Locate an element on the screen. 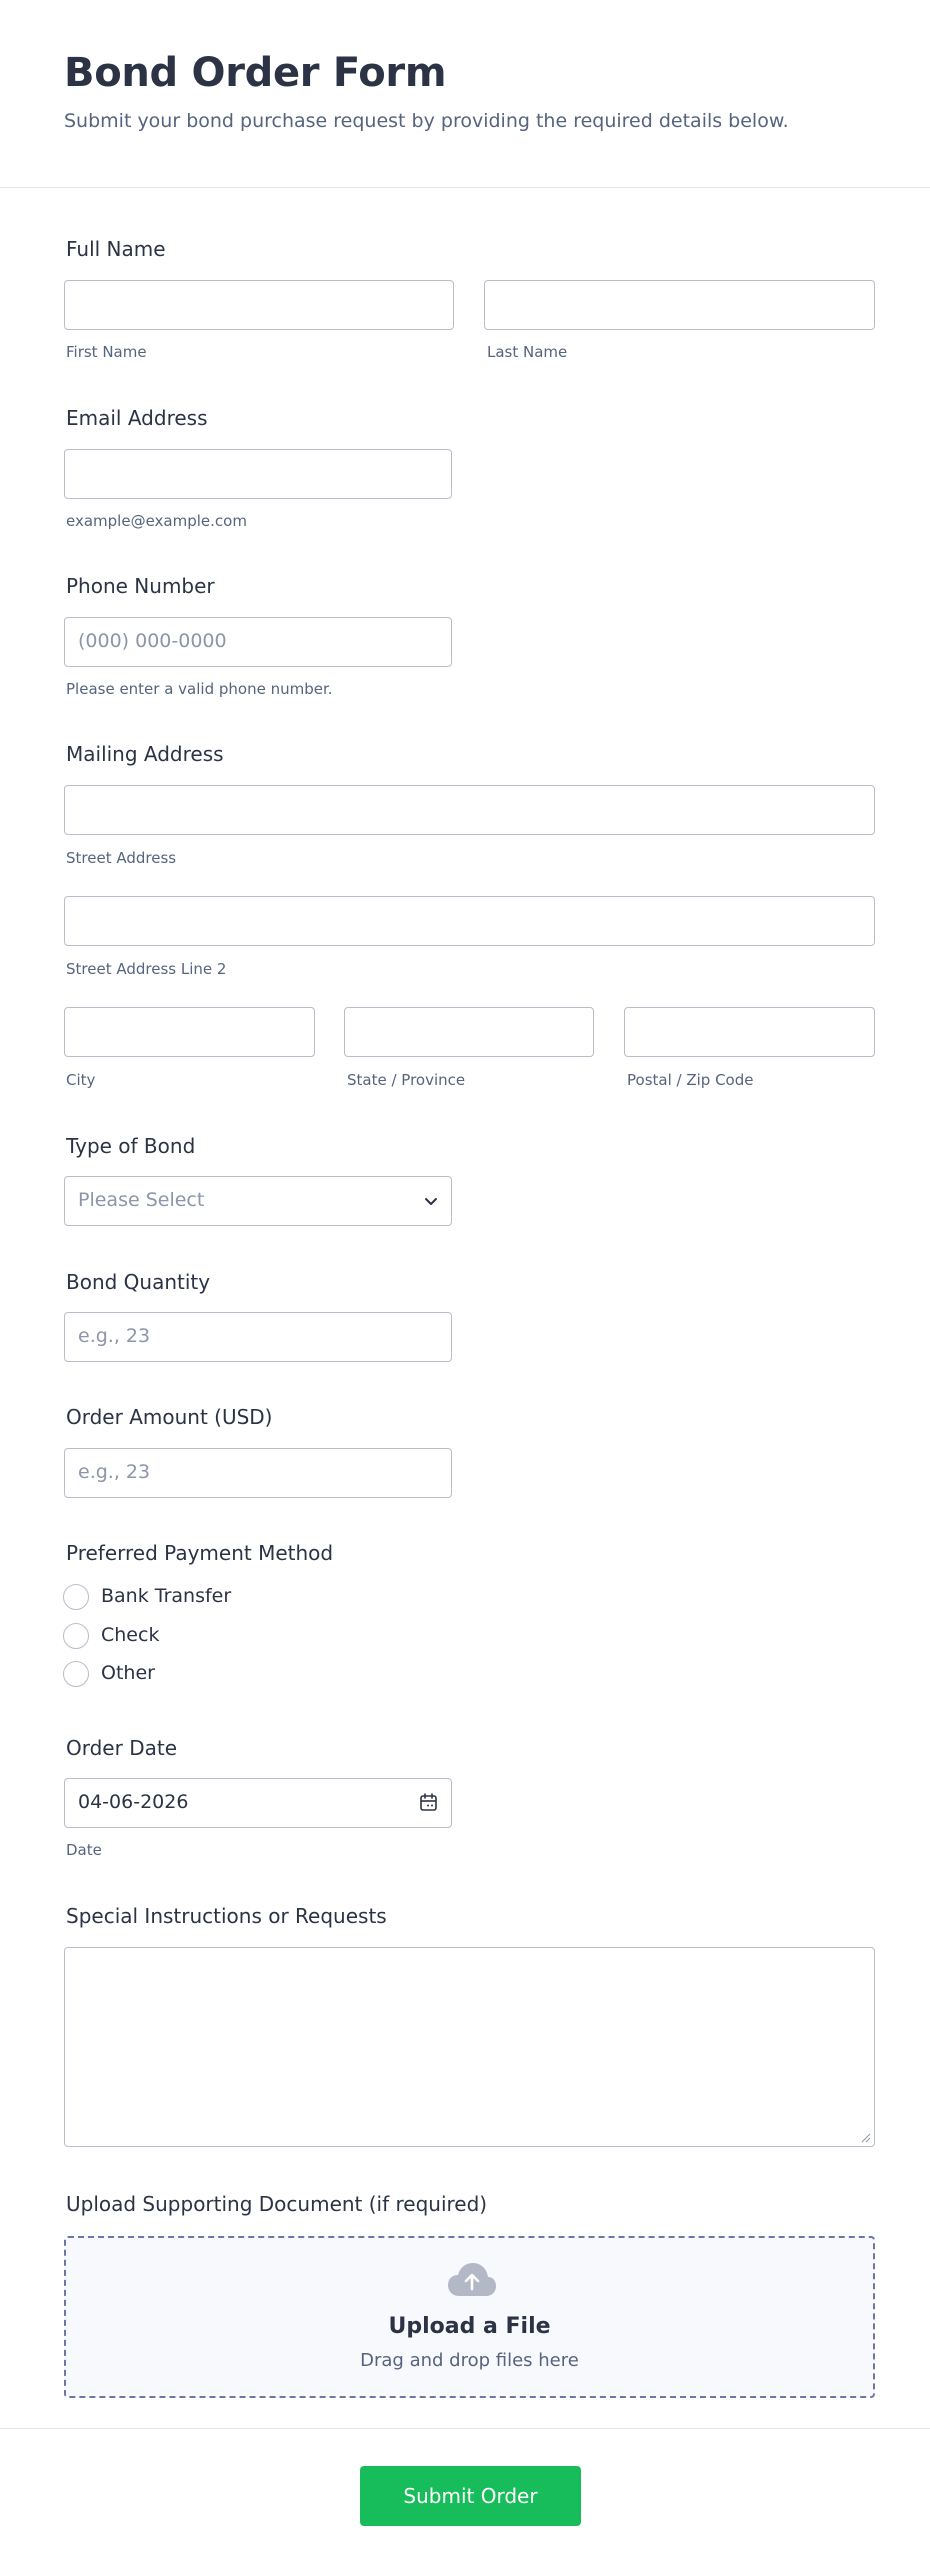 This screenshot has height=2575, width=930. radio-label: Bank Transfer is located at coordinates (166, 1596).